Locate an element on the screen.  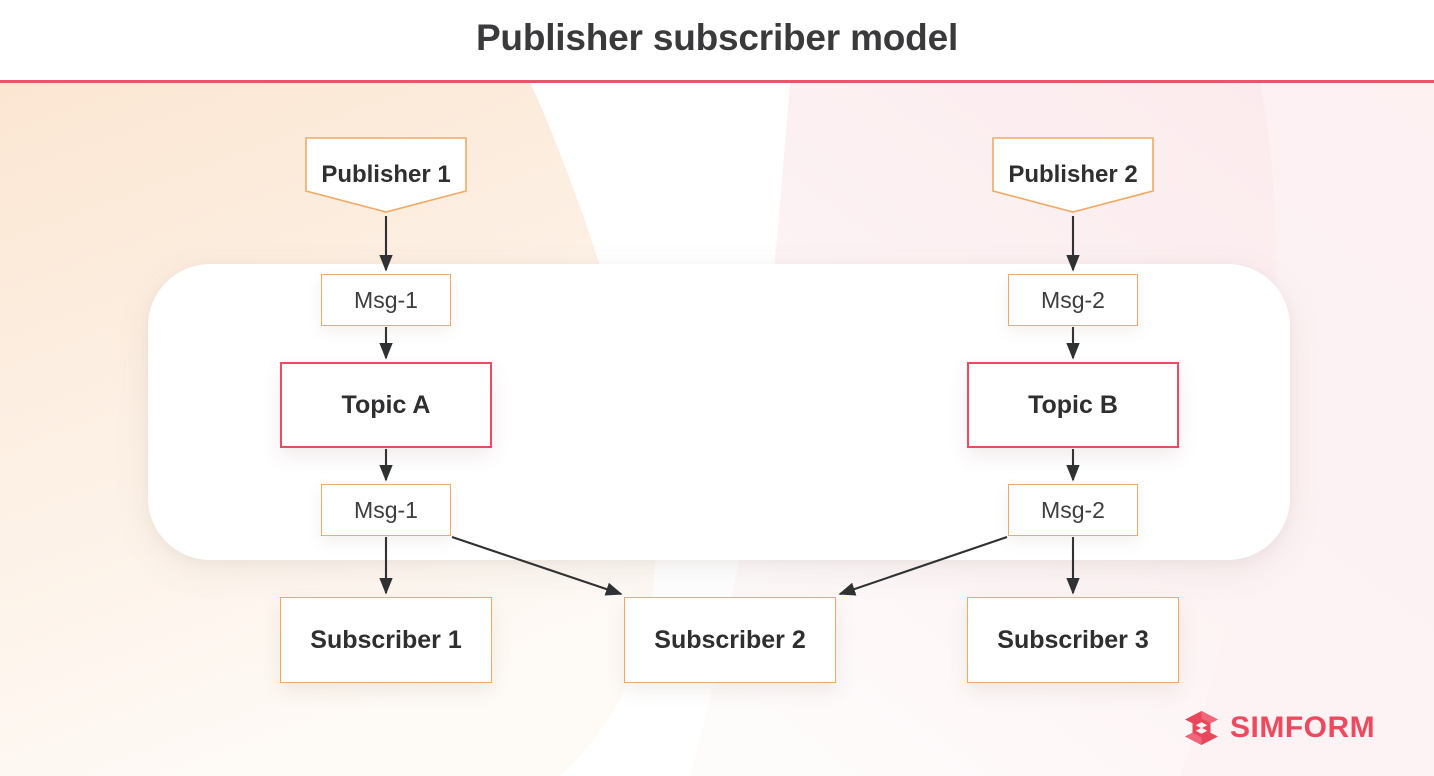
publisher-1-node: Publisher 1 is located at coordinates (386, 175).